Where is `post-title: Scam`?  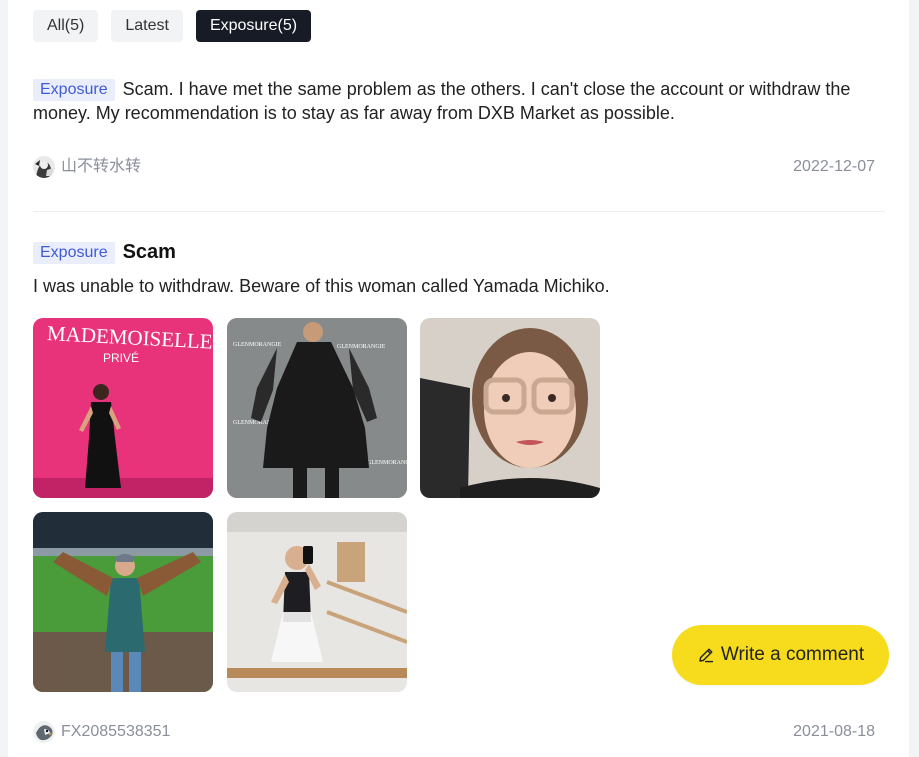 post-title: Scam is located at coordinates (149, 252).